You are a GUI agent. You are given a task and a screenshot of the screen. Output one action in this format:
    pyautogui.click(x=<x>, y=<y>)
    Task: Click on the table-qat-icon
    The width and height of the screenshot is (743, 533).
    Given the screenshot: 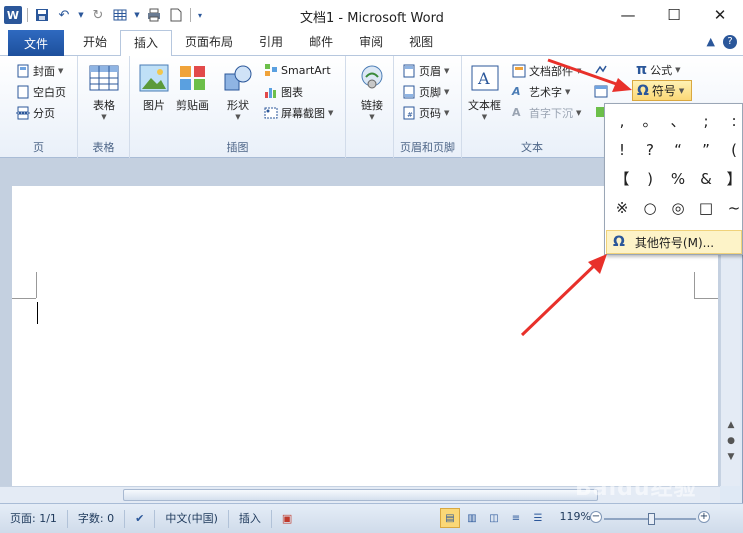 What is the action you would take?
    pyautogui.click(x=120, y=15)
    